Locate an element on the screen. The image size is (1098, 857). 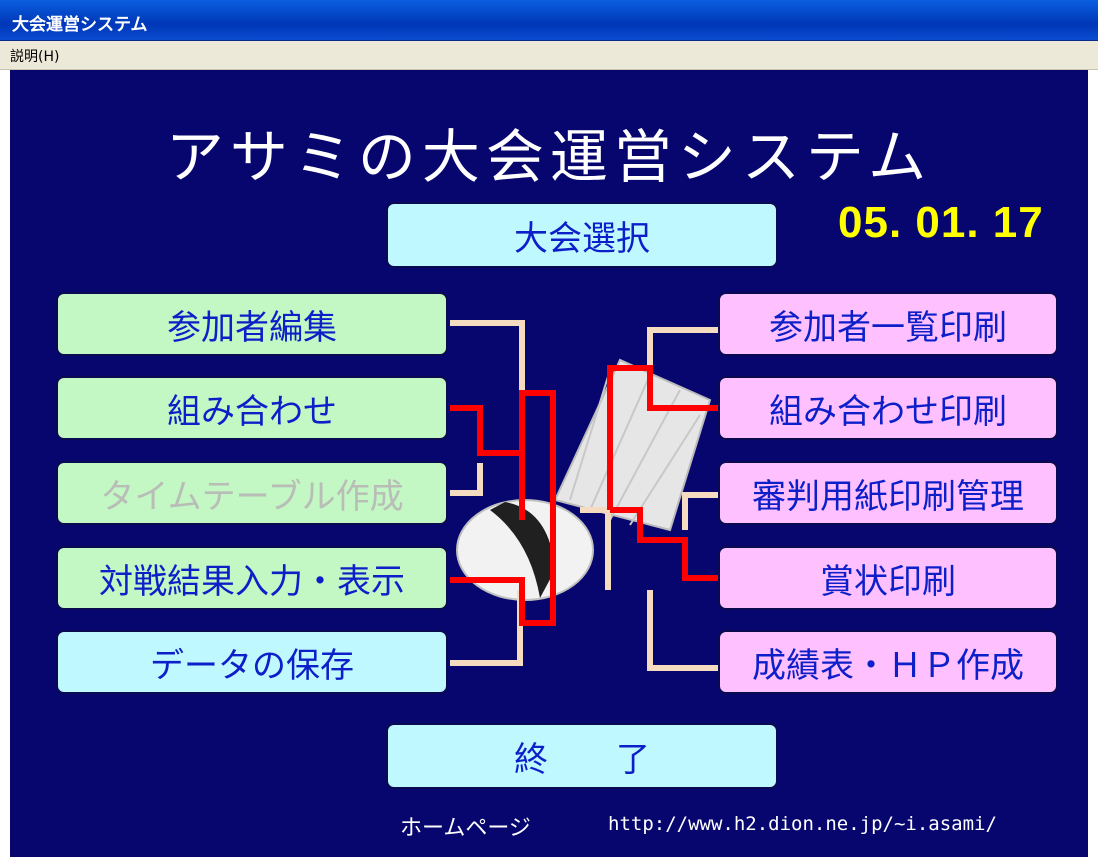
grade-hp-button: 成績表・ＨＰ作成 is located at coordinates (888, 662).